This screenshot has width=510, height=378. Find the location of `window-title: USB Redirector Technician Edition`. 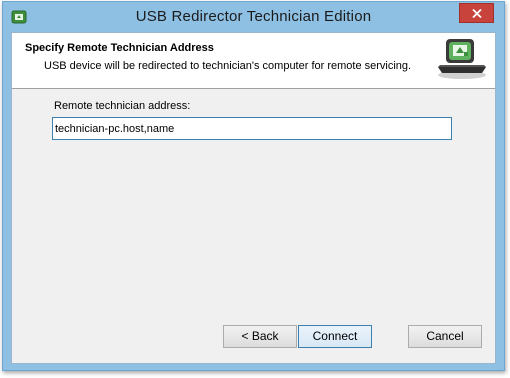

window-title: USB Redirector Technician Edition is located at coordinates (253, 16).